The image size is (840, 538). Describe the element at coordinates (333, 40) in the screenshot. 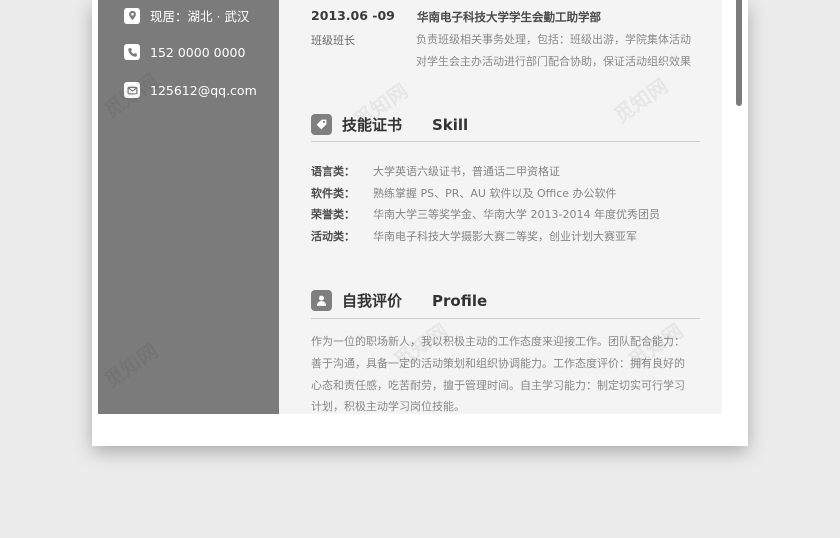

I see `experience-role: 班级班长` at that location.